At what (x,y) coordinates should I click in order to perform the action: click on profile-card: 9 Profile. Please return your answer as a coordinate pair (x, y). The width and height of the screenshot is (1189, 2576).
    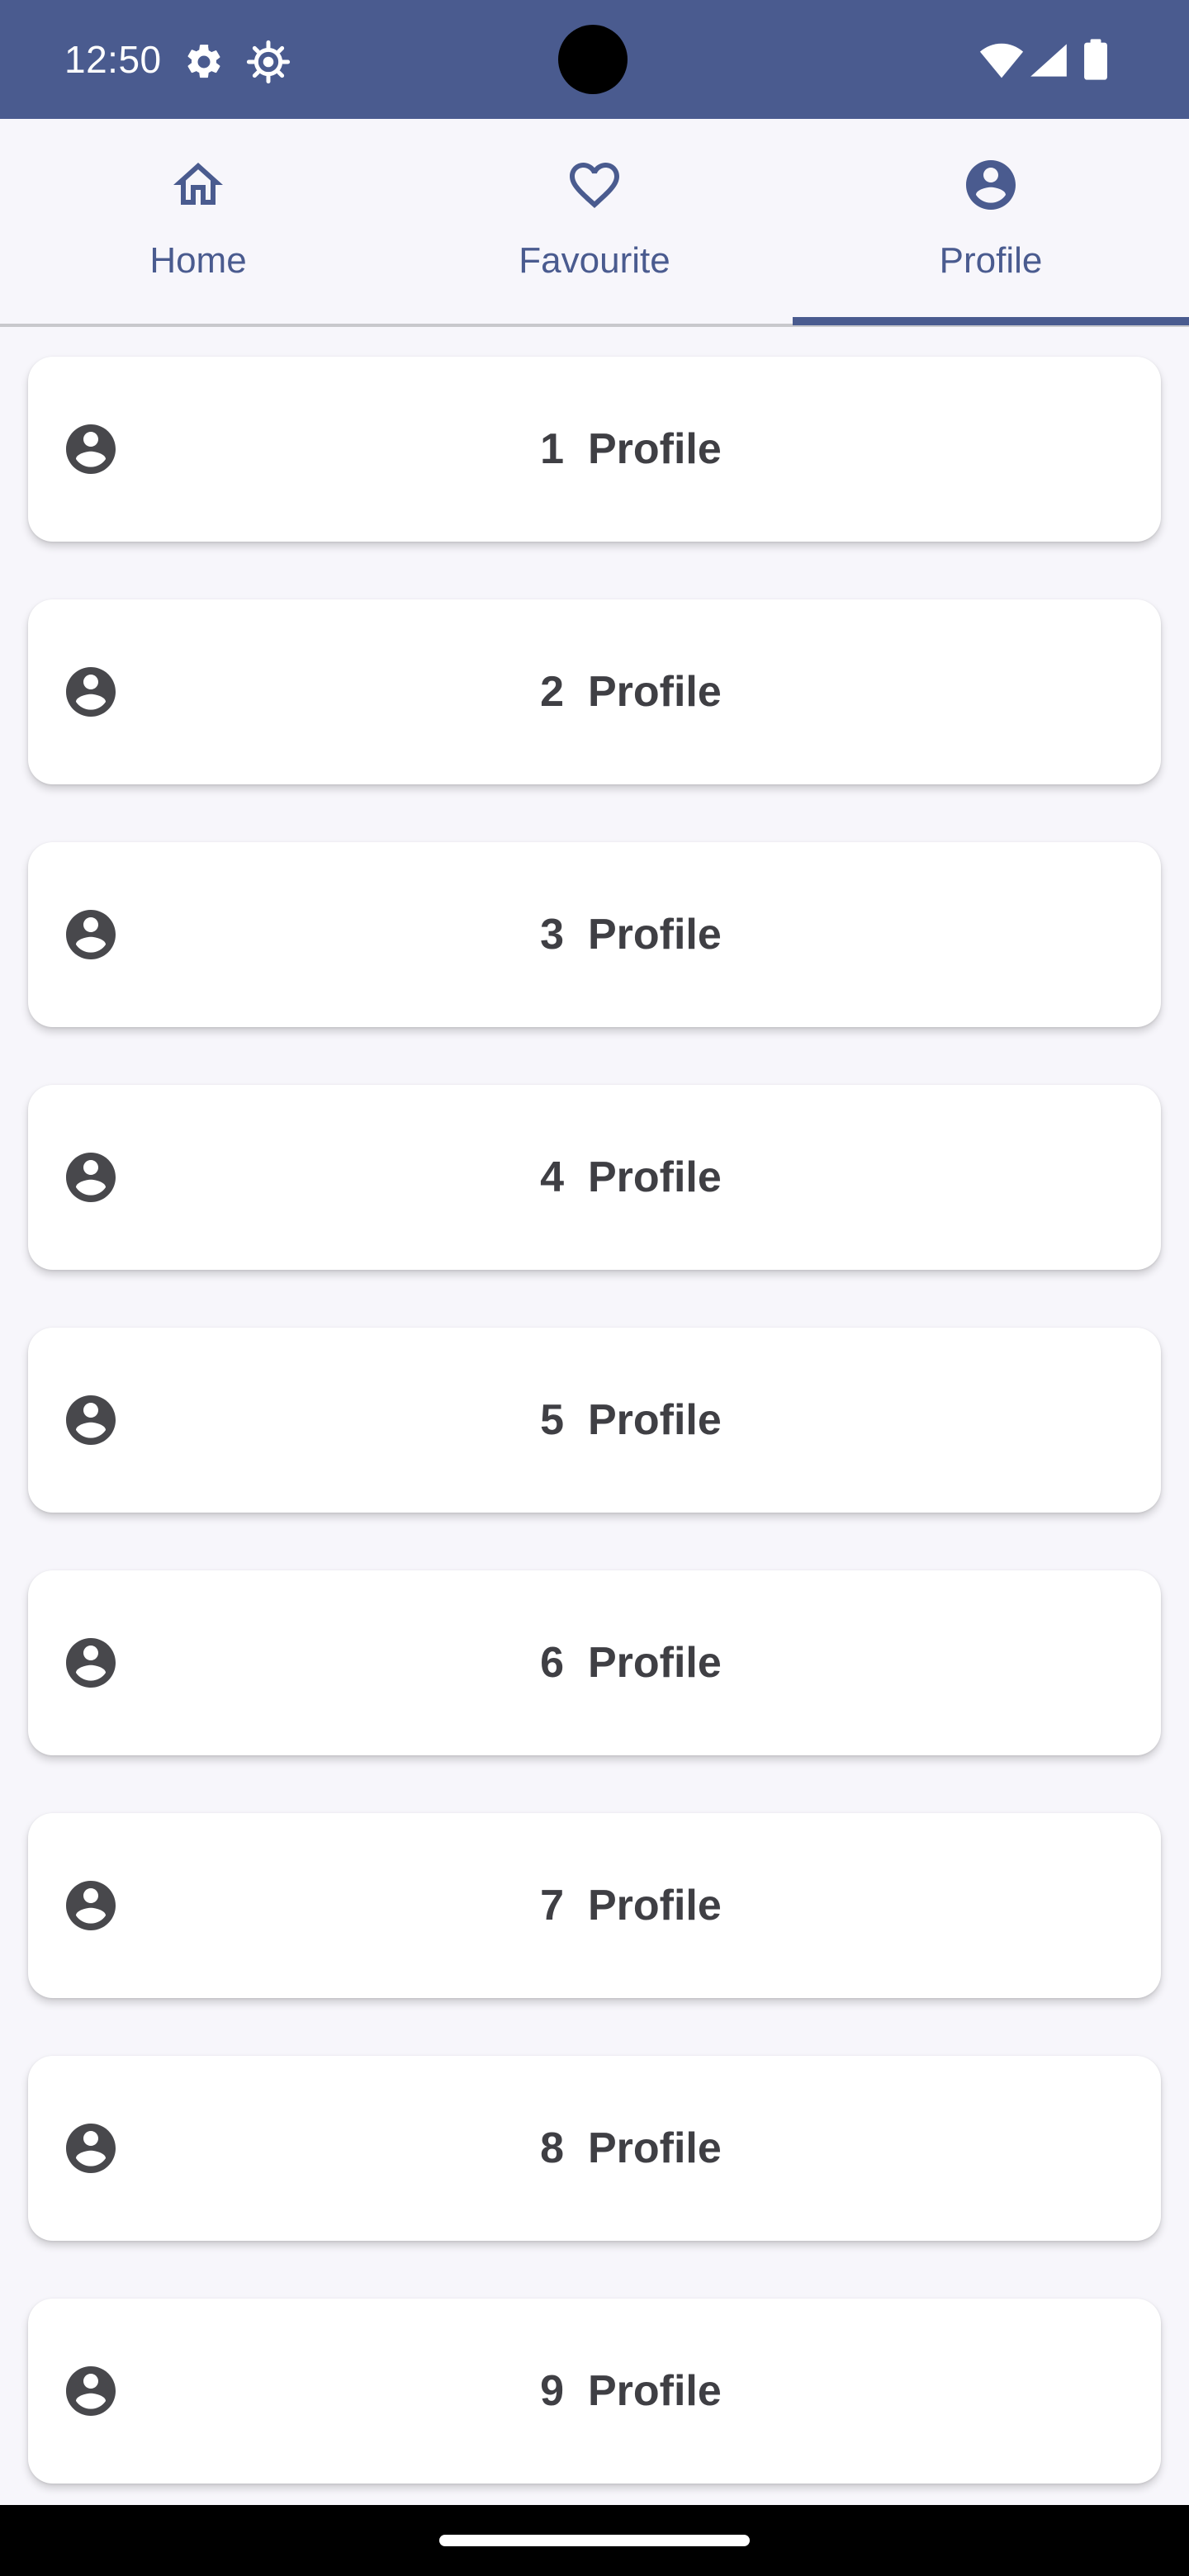
    Looking at the image, I should click on (594, 2391).